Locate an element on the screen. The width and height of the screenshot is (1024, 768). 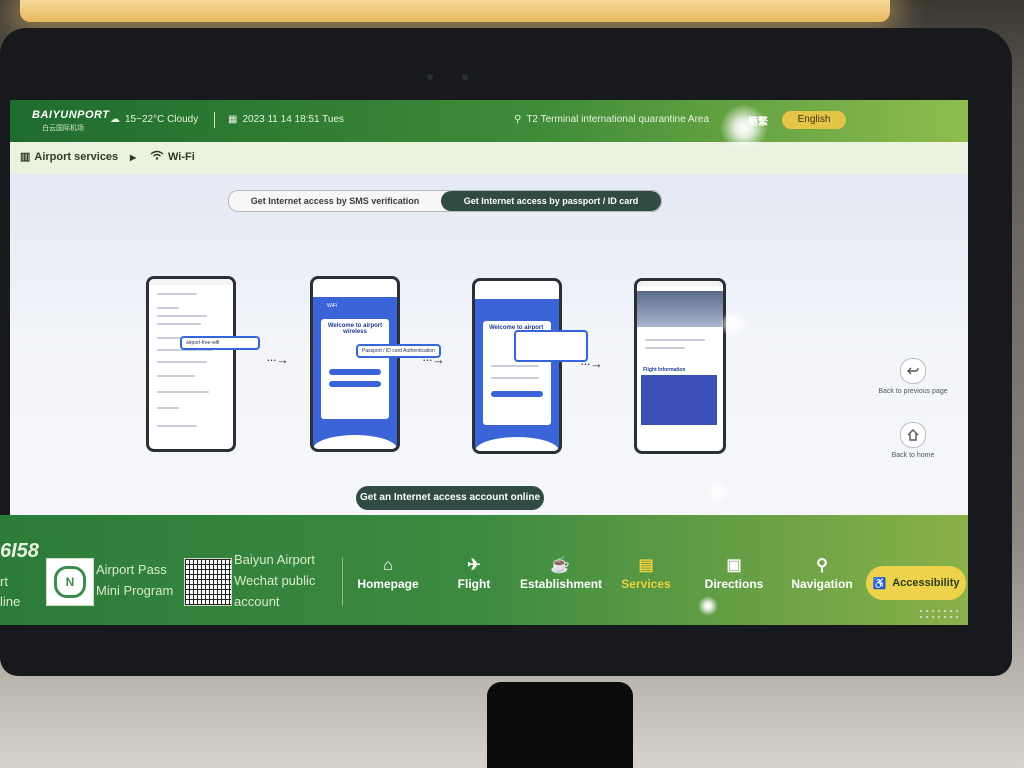
step2-phone: WiFi Welcome to airport wireless is located at coordinates (355, 364).